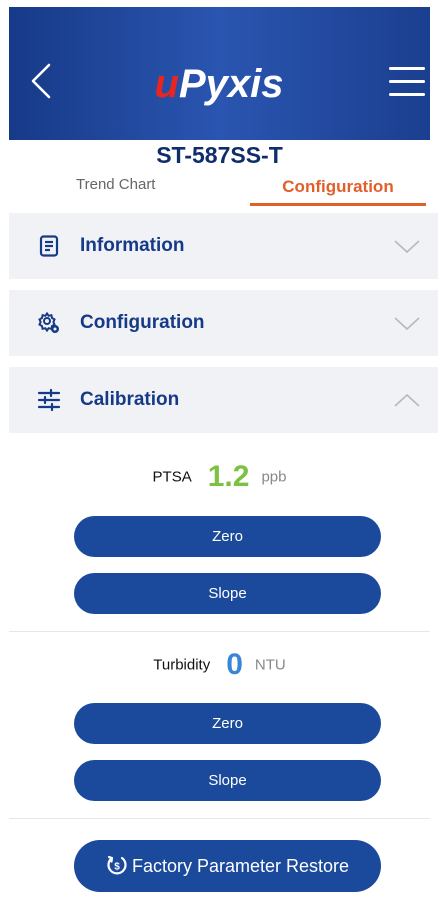 This screenshot has height=909, width=438. I want to click on section-label: Calibration, so click(130, 399).